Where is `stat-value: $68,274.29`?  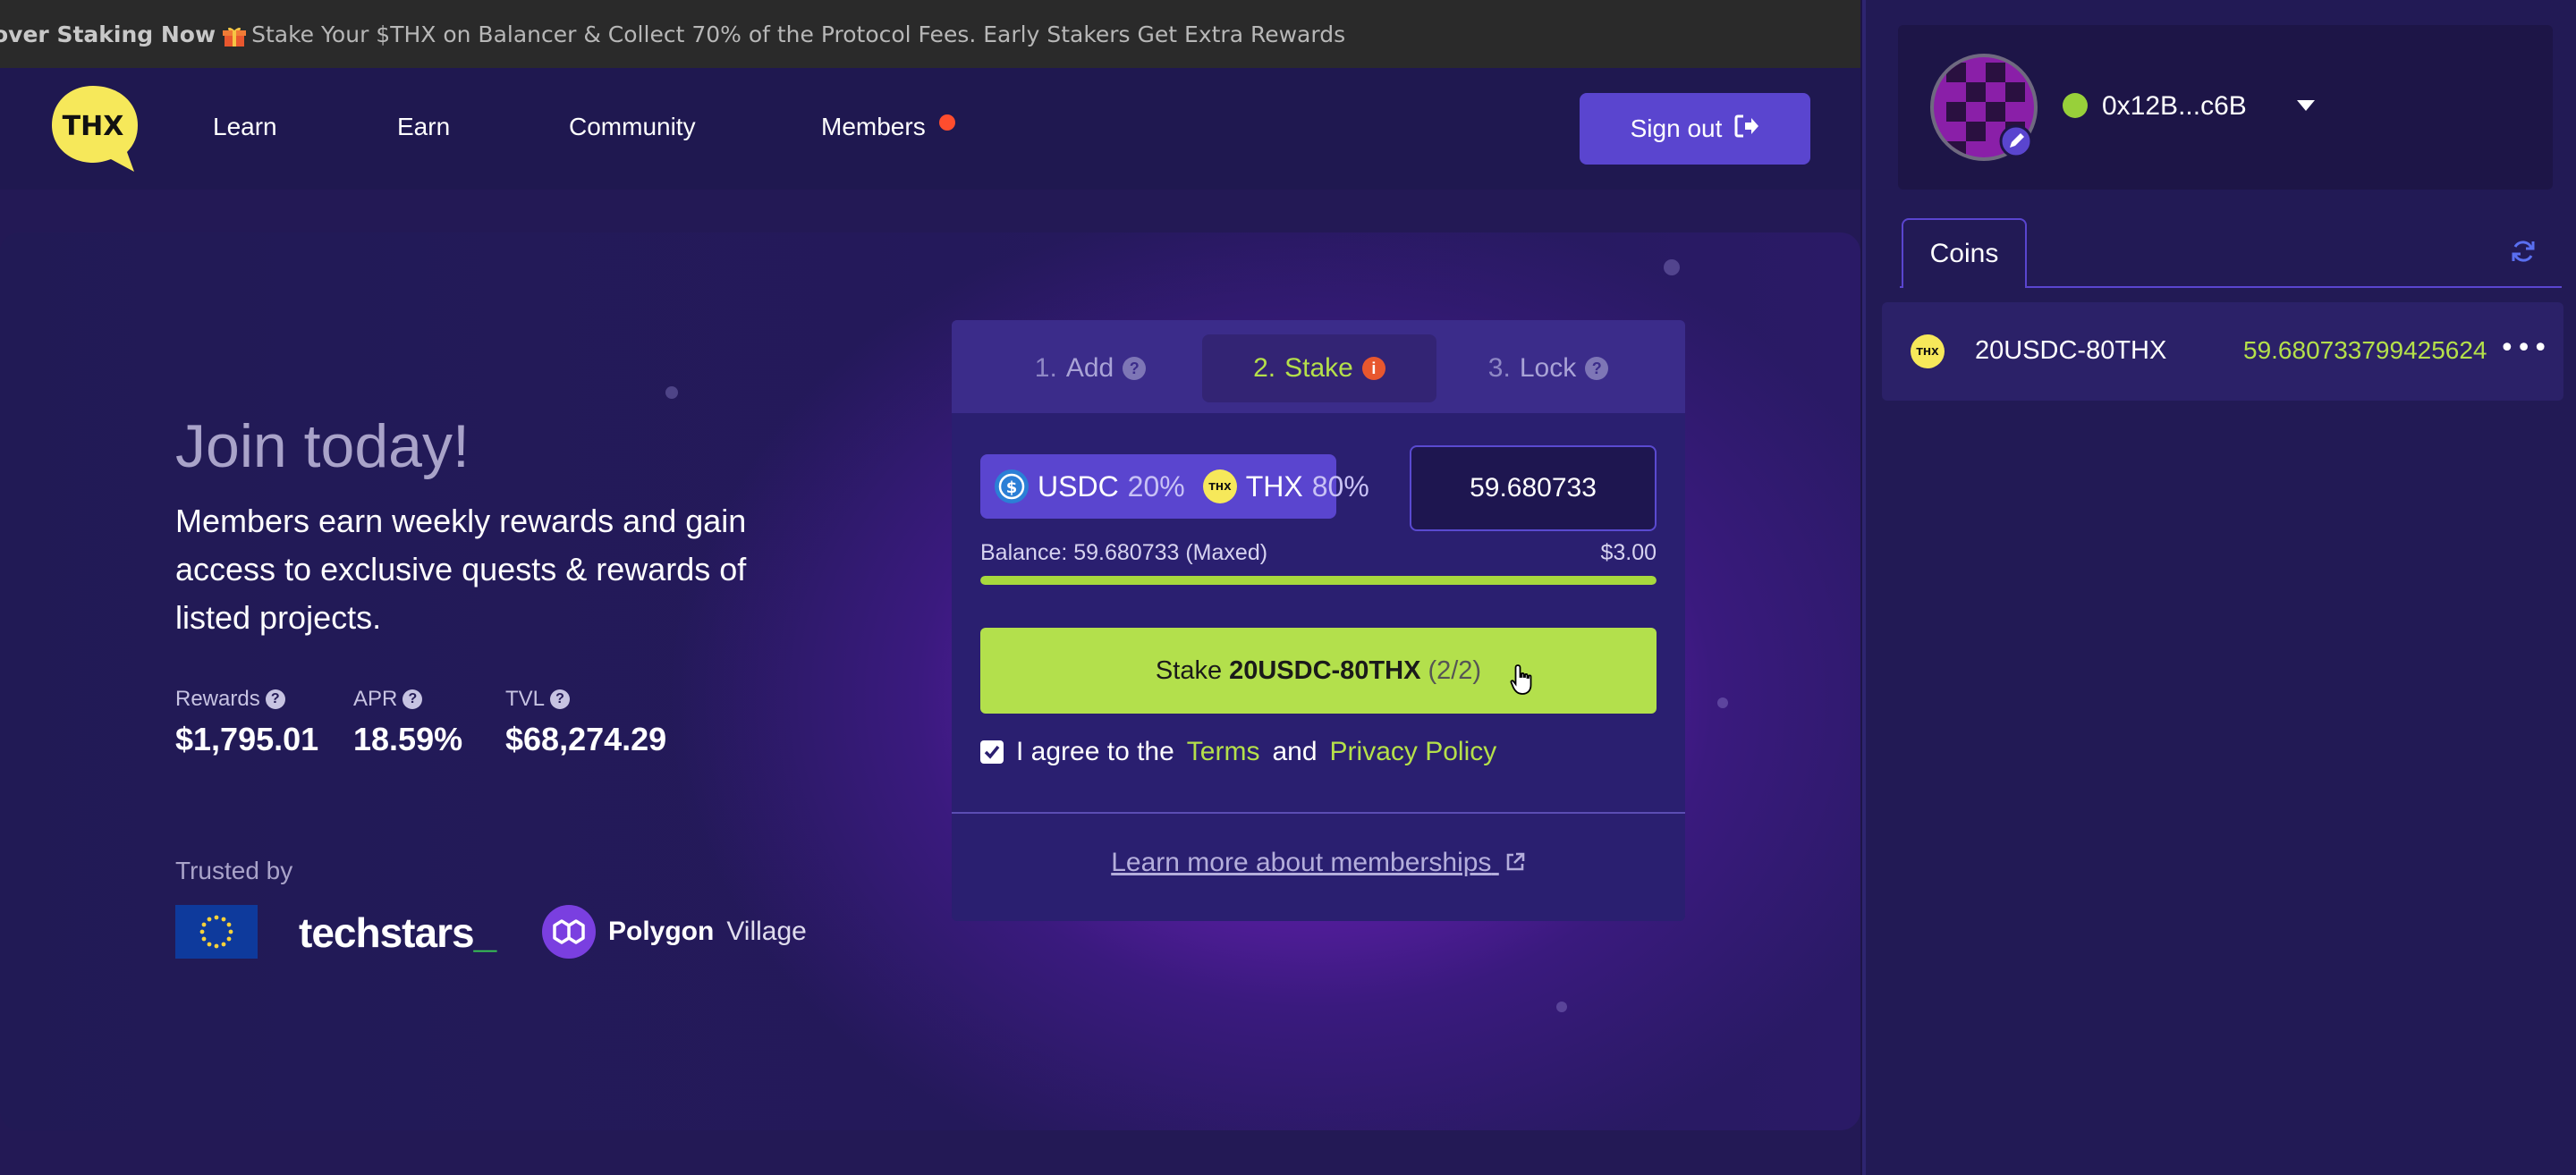
stat-value: $68,274.29 is located at coordinates (586, 739).